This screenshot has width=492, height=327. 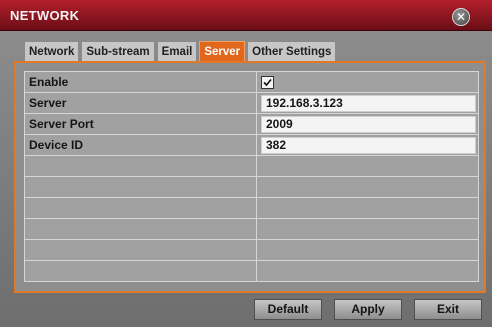 What do you see at coordinates (461, 17) in the screenshot?
I see `close-icon: ✕` at bounding box center [461, 17].